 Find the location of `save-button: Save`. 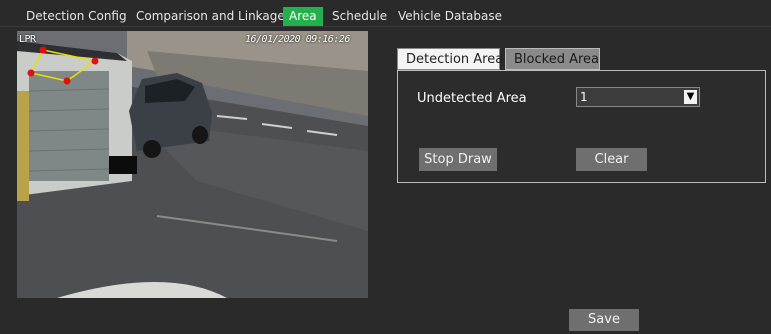

save-button: Save is located at coordinates (604, 320).